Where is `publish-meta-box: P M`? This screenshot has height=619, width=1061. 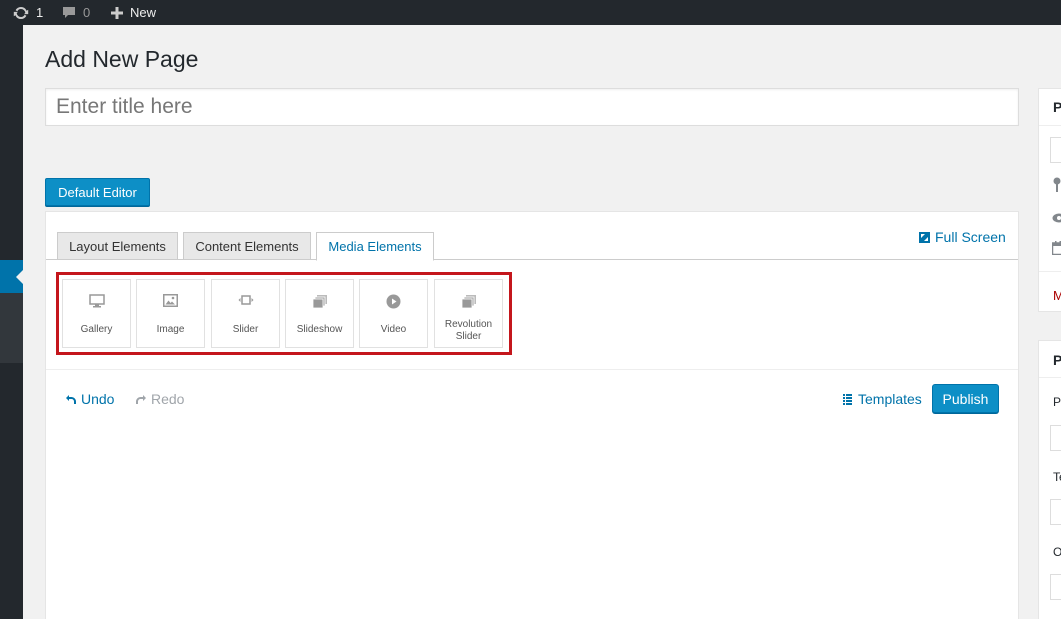 publish-meta-box: P M is located at coordinates (1049, 200).